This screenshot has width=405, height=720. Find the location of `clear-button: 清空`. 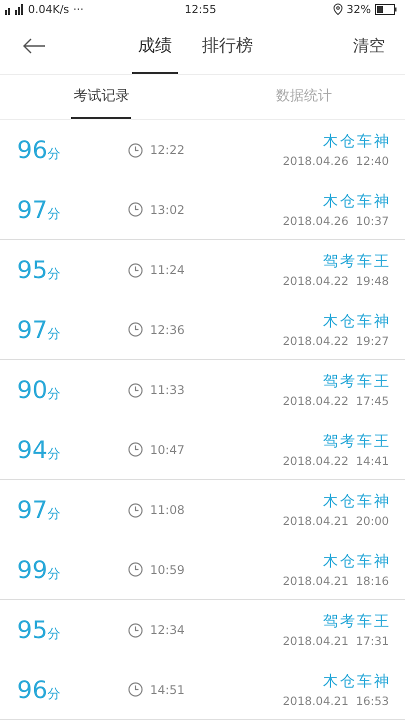

clear-button: 清空 is located at coordinates (369, 46).